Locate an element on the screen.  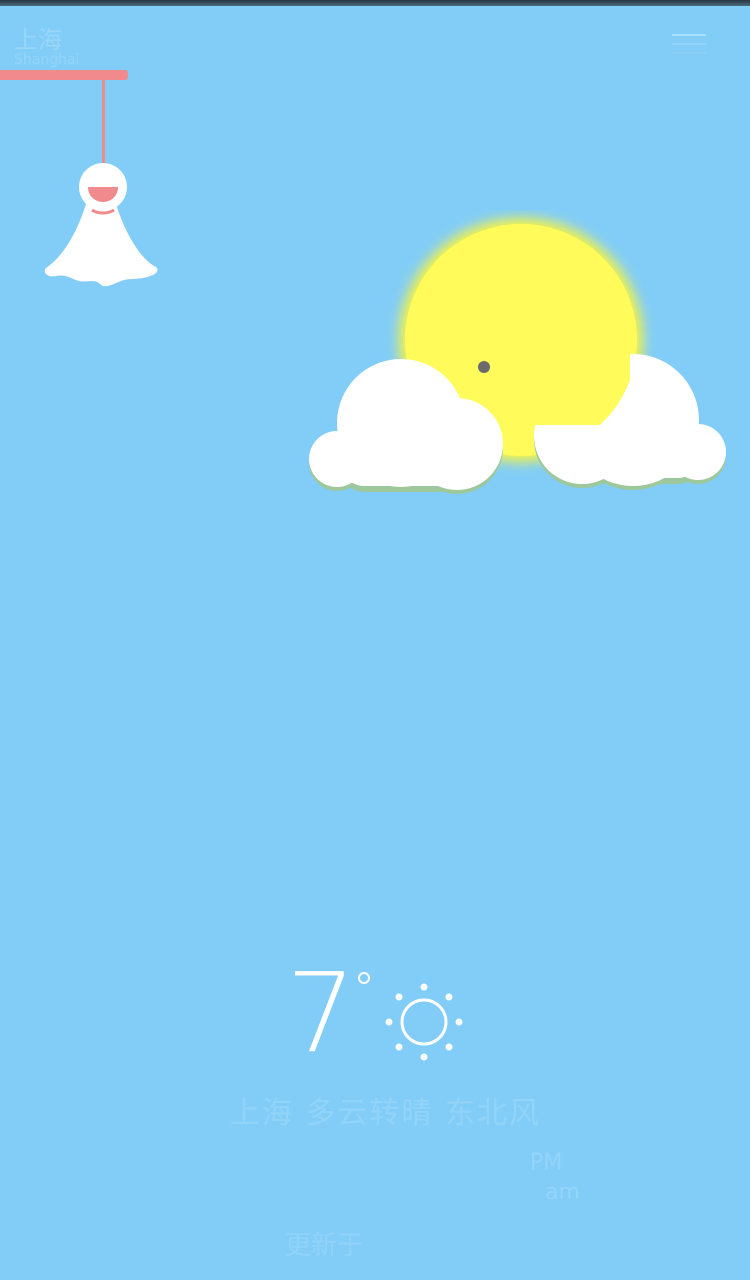
weather-detail-1: PM is located at coordinates (546, 1162).